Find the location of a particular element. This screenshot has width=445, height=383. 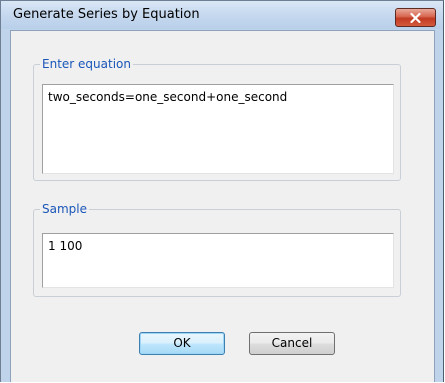

title-bar: Generate Series by Equation is located at coordinates (222, 15).